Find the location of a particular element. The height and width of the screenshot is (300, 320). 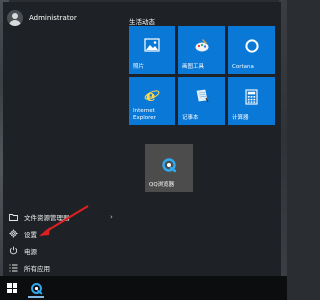

windows-logo-icon is located at coordinates (12, 288).